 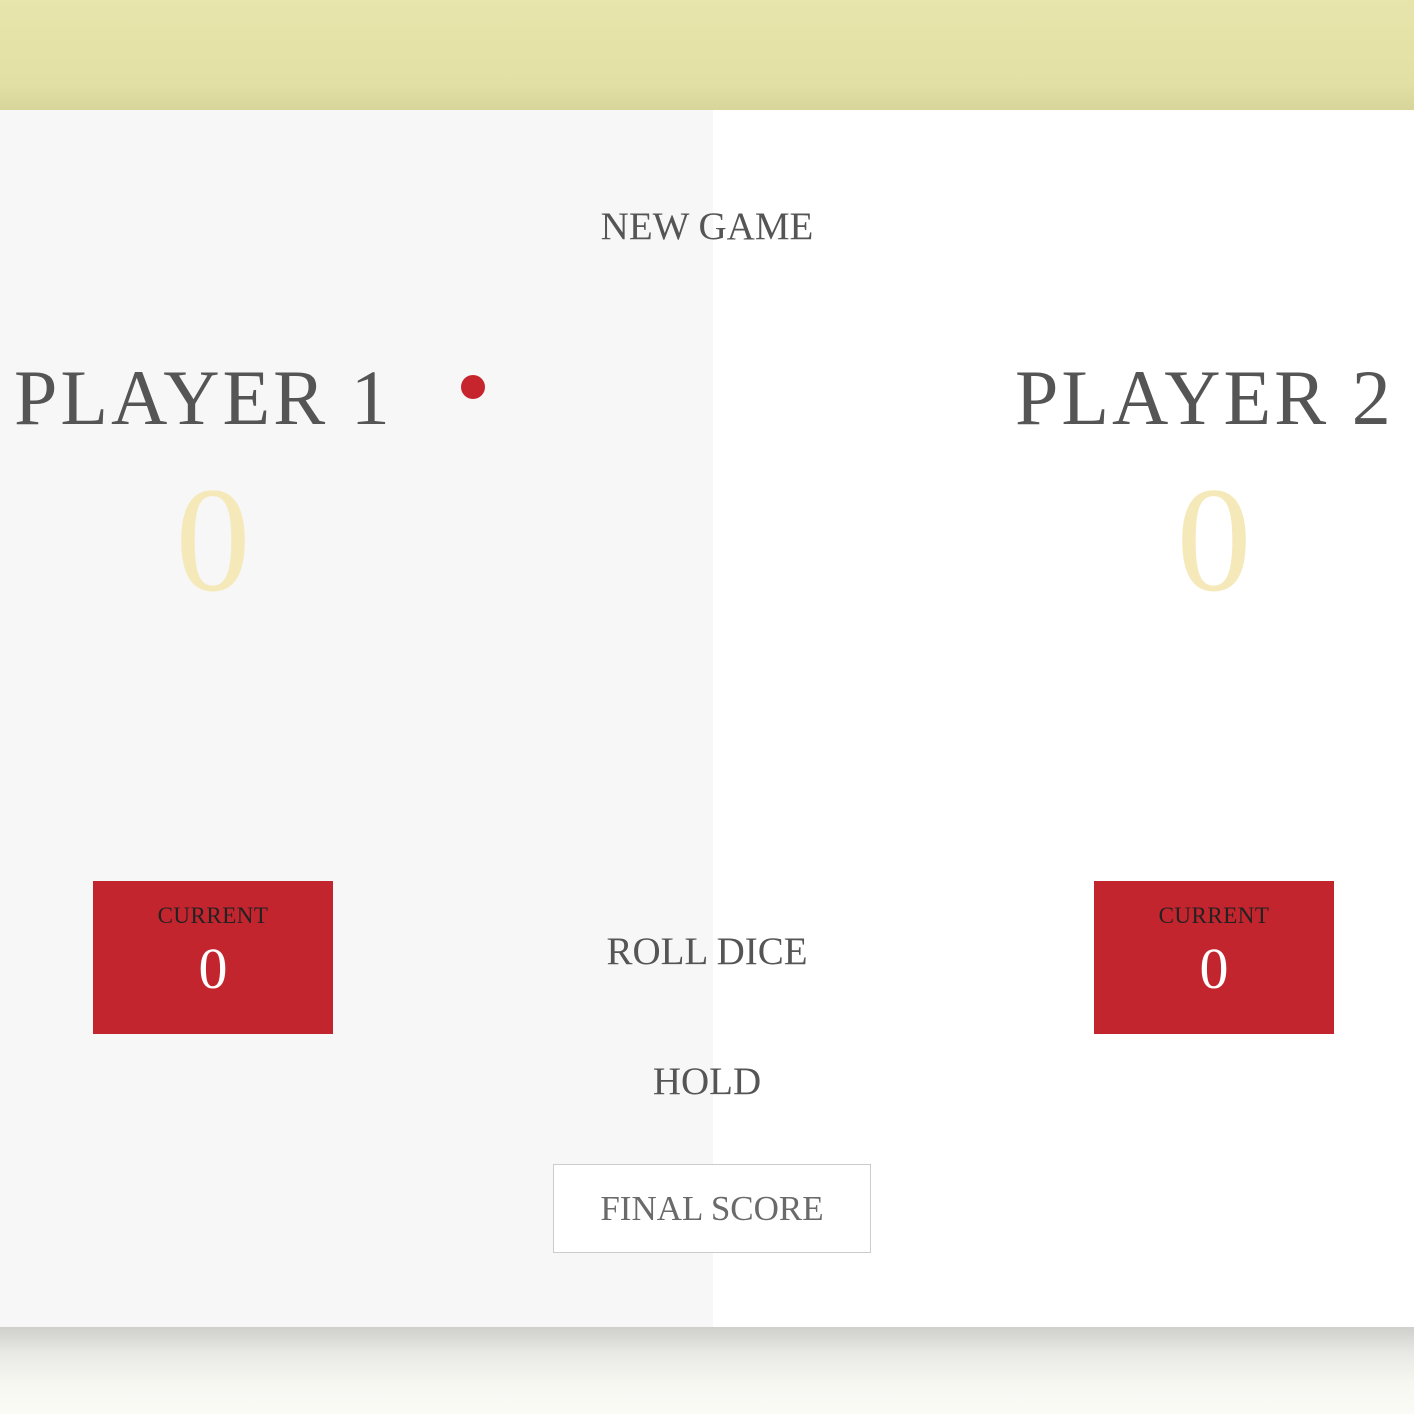 What do you see at coordinates (712, 1208) in the screenshot?
I see `final-score-input` at bounding box center [712, 1208].